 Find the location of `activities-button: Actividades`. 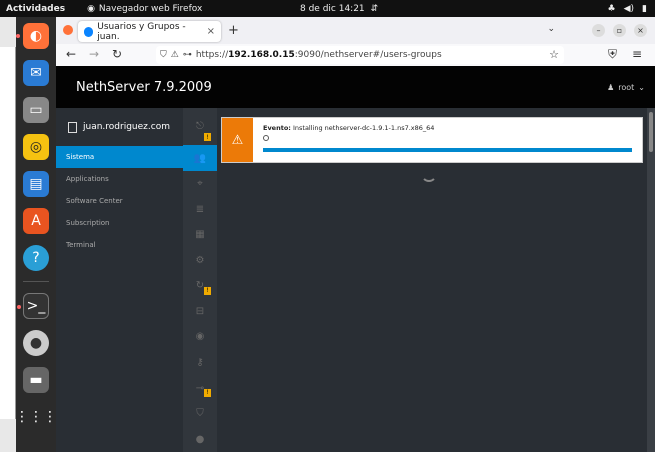

activities-button: Actividades is located at coordinates (35, 9).